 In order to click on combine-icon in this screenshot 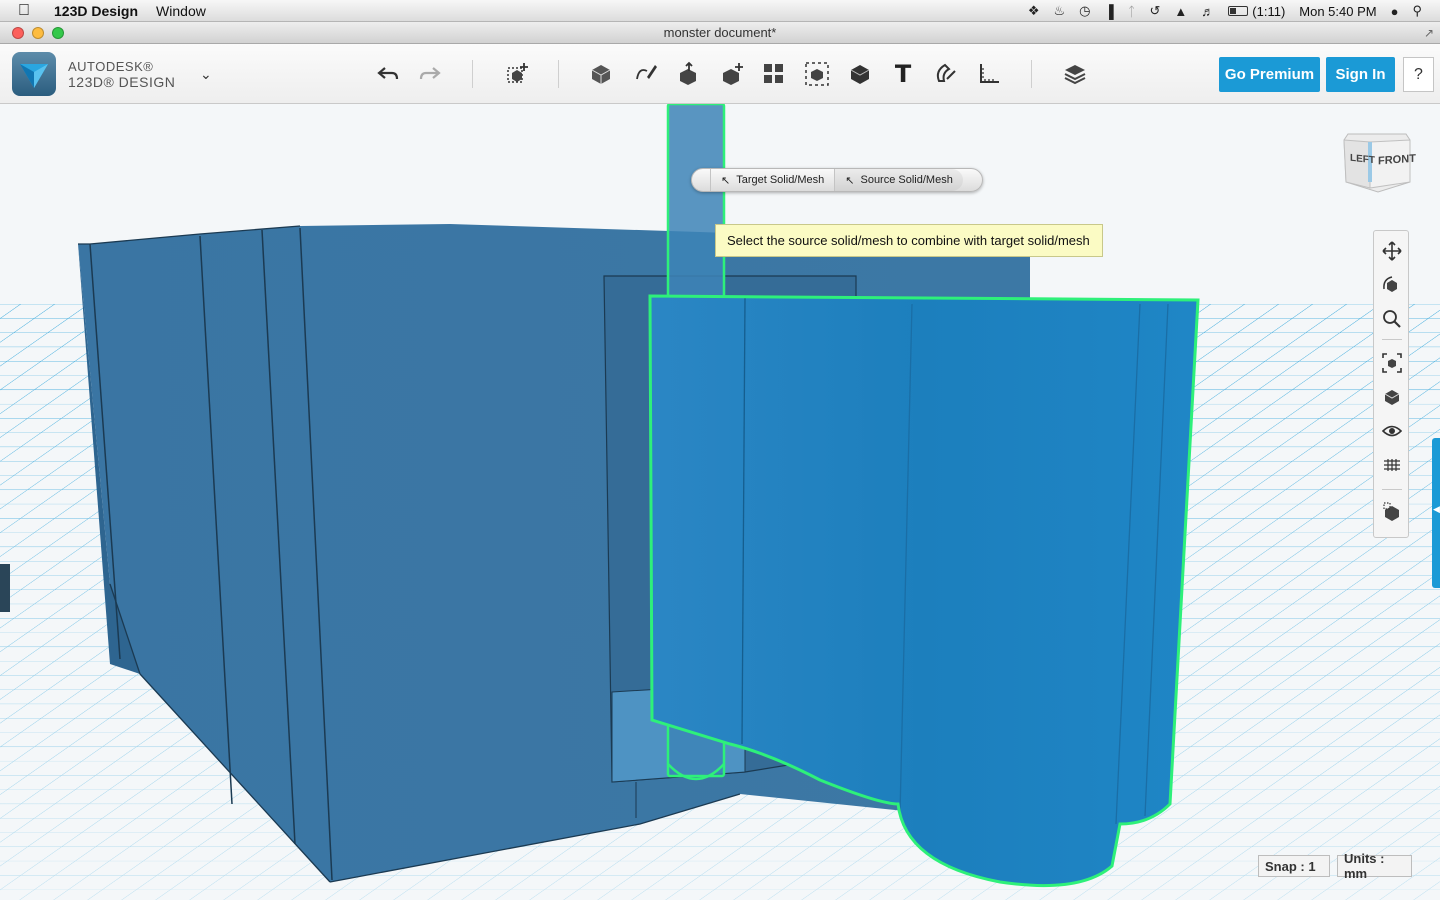, I will do `click(860, 74)`.